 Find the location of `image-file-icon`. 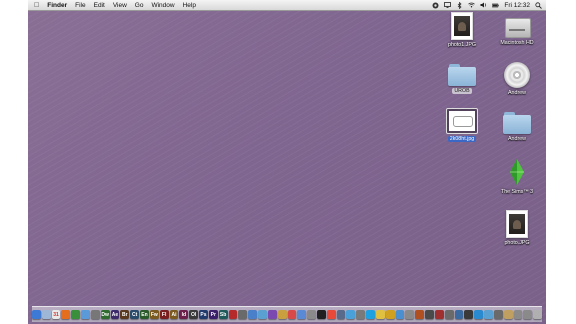

image-file-icon is located at coordinates (462, 121).